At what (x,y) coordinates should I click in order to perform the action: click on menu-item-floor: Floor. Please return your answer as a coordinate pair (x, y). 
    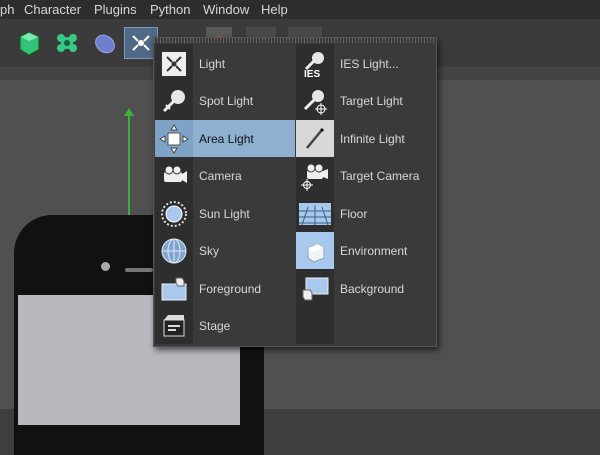
    Looking at the image, I should click on (366, 213).